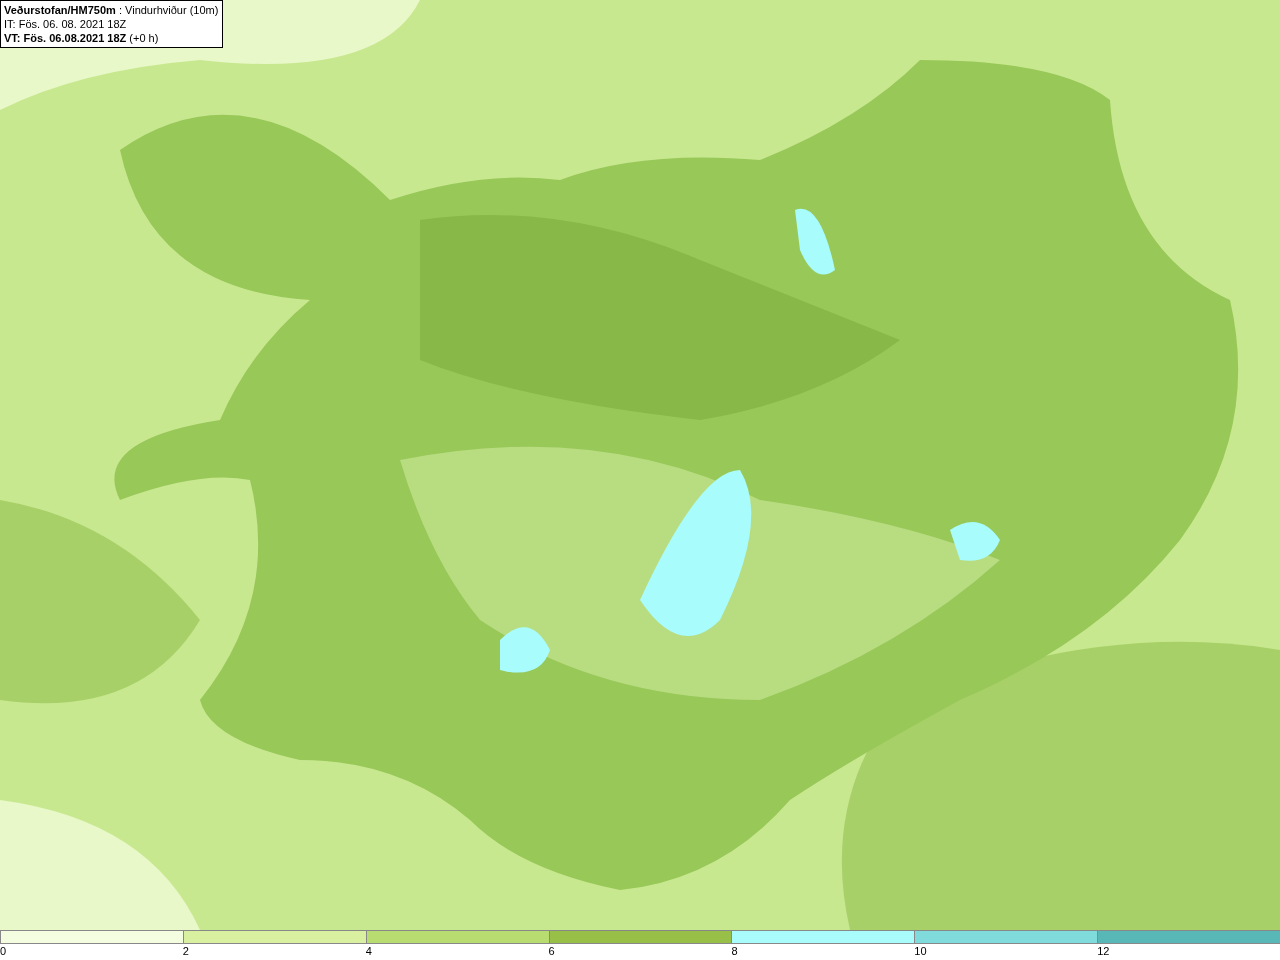  I want to click on legend-label: 12, so click(1103, 951).